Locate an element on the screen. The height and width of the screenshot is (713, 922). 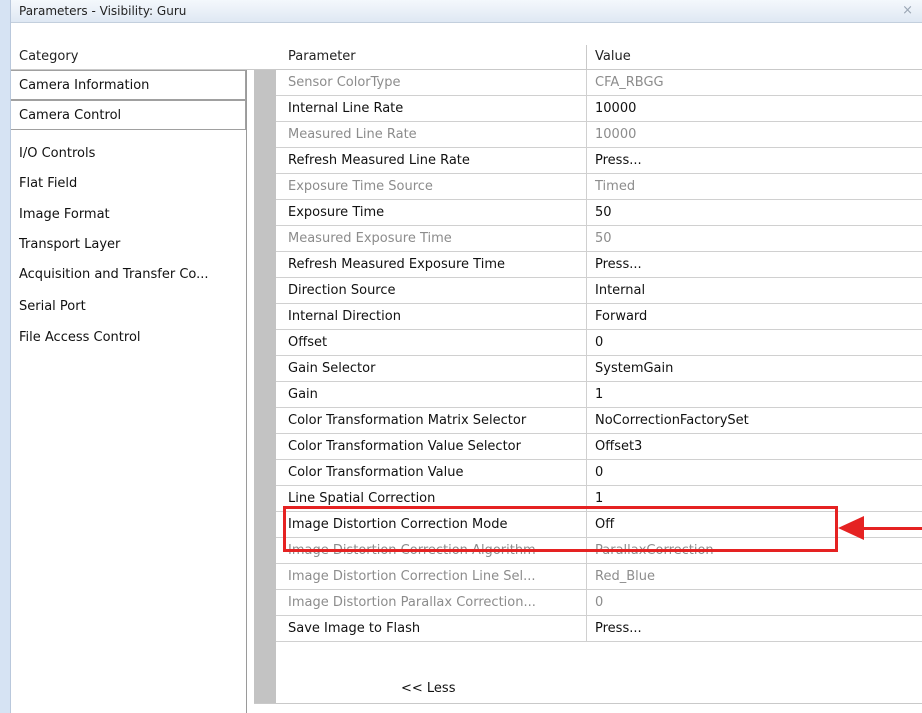
parameter-row: Offset 0 is located at coordinates (599, 343).